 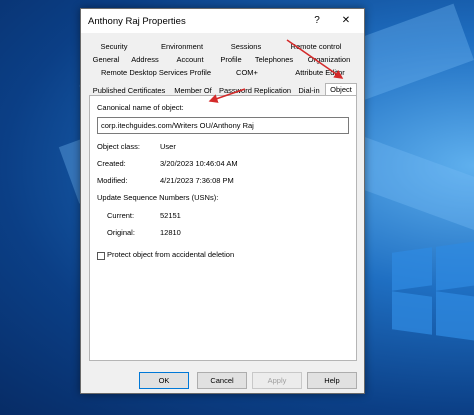 I want to click on tab-profile: Profile, so click(x=231, y=59).